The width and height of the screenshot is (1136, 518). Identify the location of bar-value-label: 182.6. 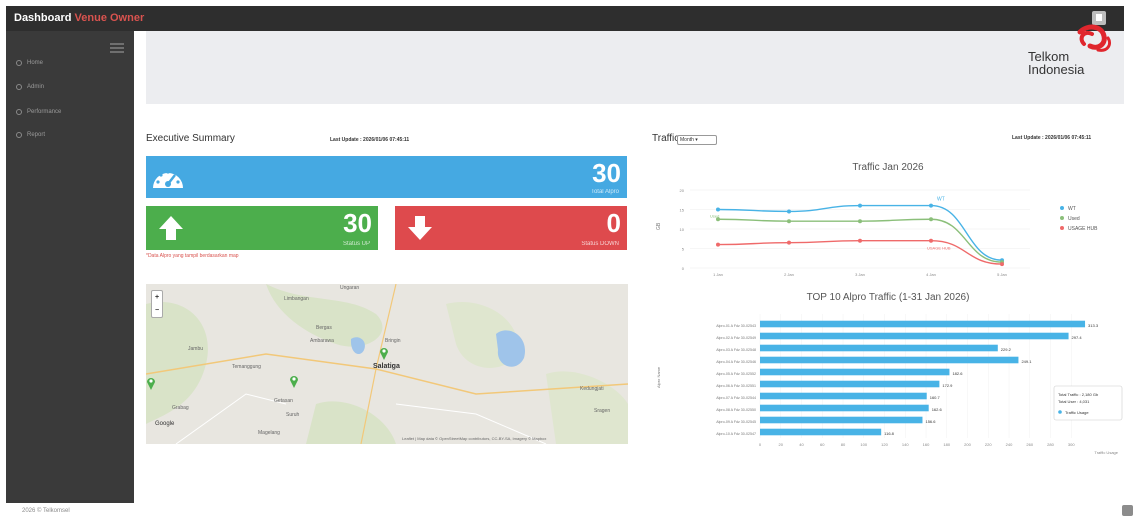
(957, 373).